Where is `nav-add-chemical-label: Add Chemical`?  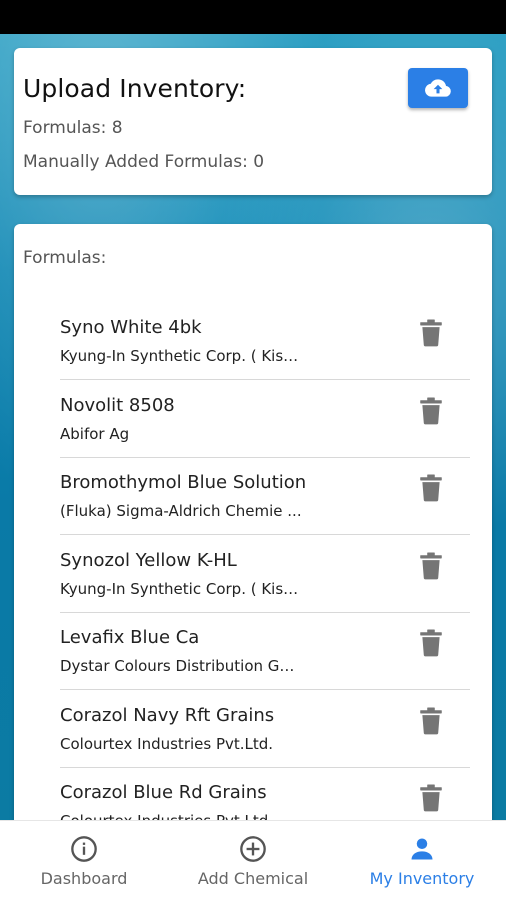 nav-add-chemical-label: Add Chemical is located at coordinates (253, 878).